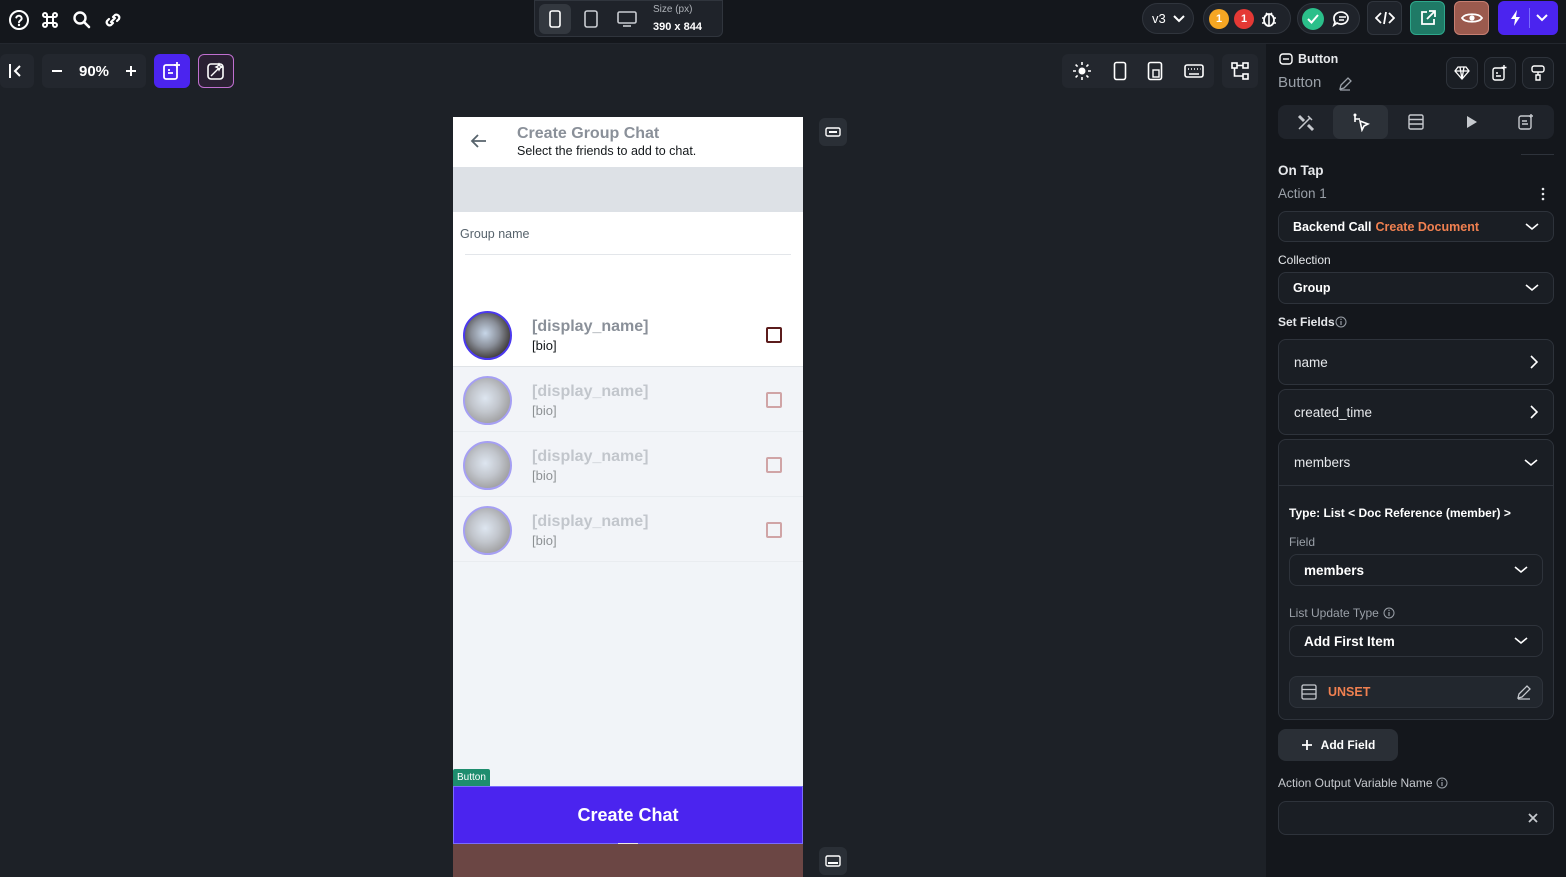 The height and width of the screenshot is (877, 1566). Describe the element at coordinates (1299, 82) in the screenshot. I see `widget-name: Button` at that location.